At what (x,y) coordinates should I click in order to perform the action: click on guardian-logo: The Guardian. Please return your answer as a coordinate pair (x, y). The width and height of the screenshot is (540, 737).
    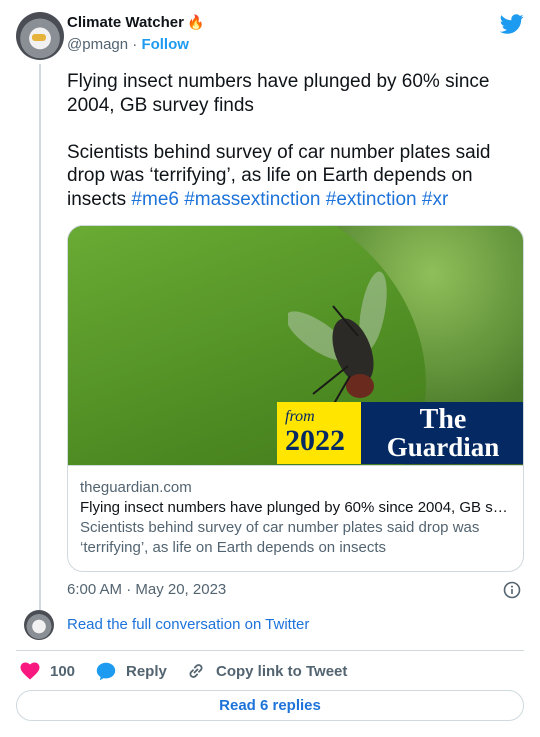
    Looking at the image, I should click on (442, 433).